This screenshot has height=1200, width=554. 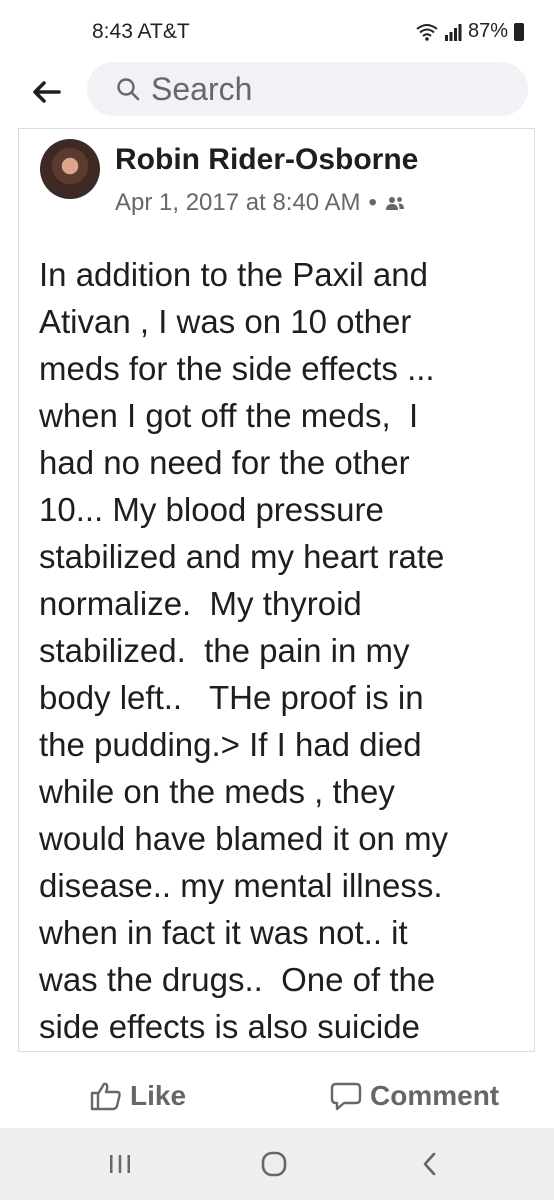 What do you see at coordinates (346, 1096) in the screenshot?
I see `comment-icon` at bounding box center [346, 1096].